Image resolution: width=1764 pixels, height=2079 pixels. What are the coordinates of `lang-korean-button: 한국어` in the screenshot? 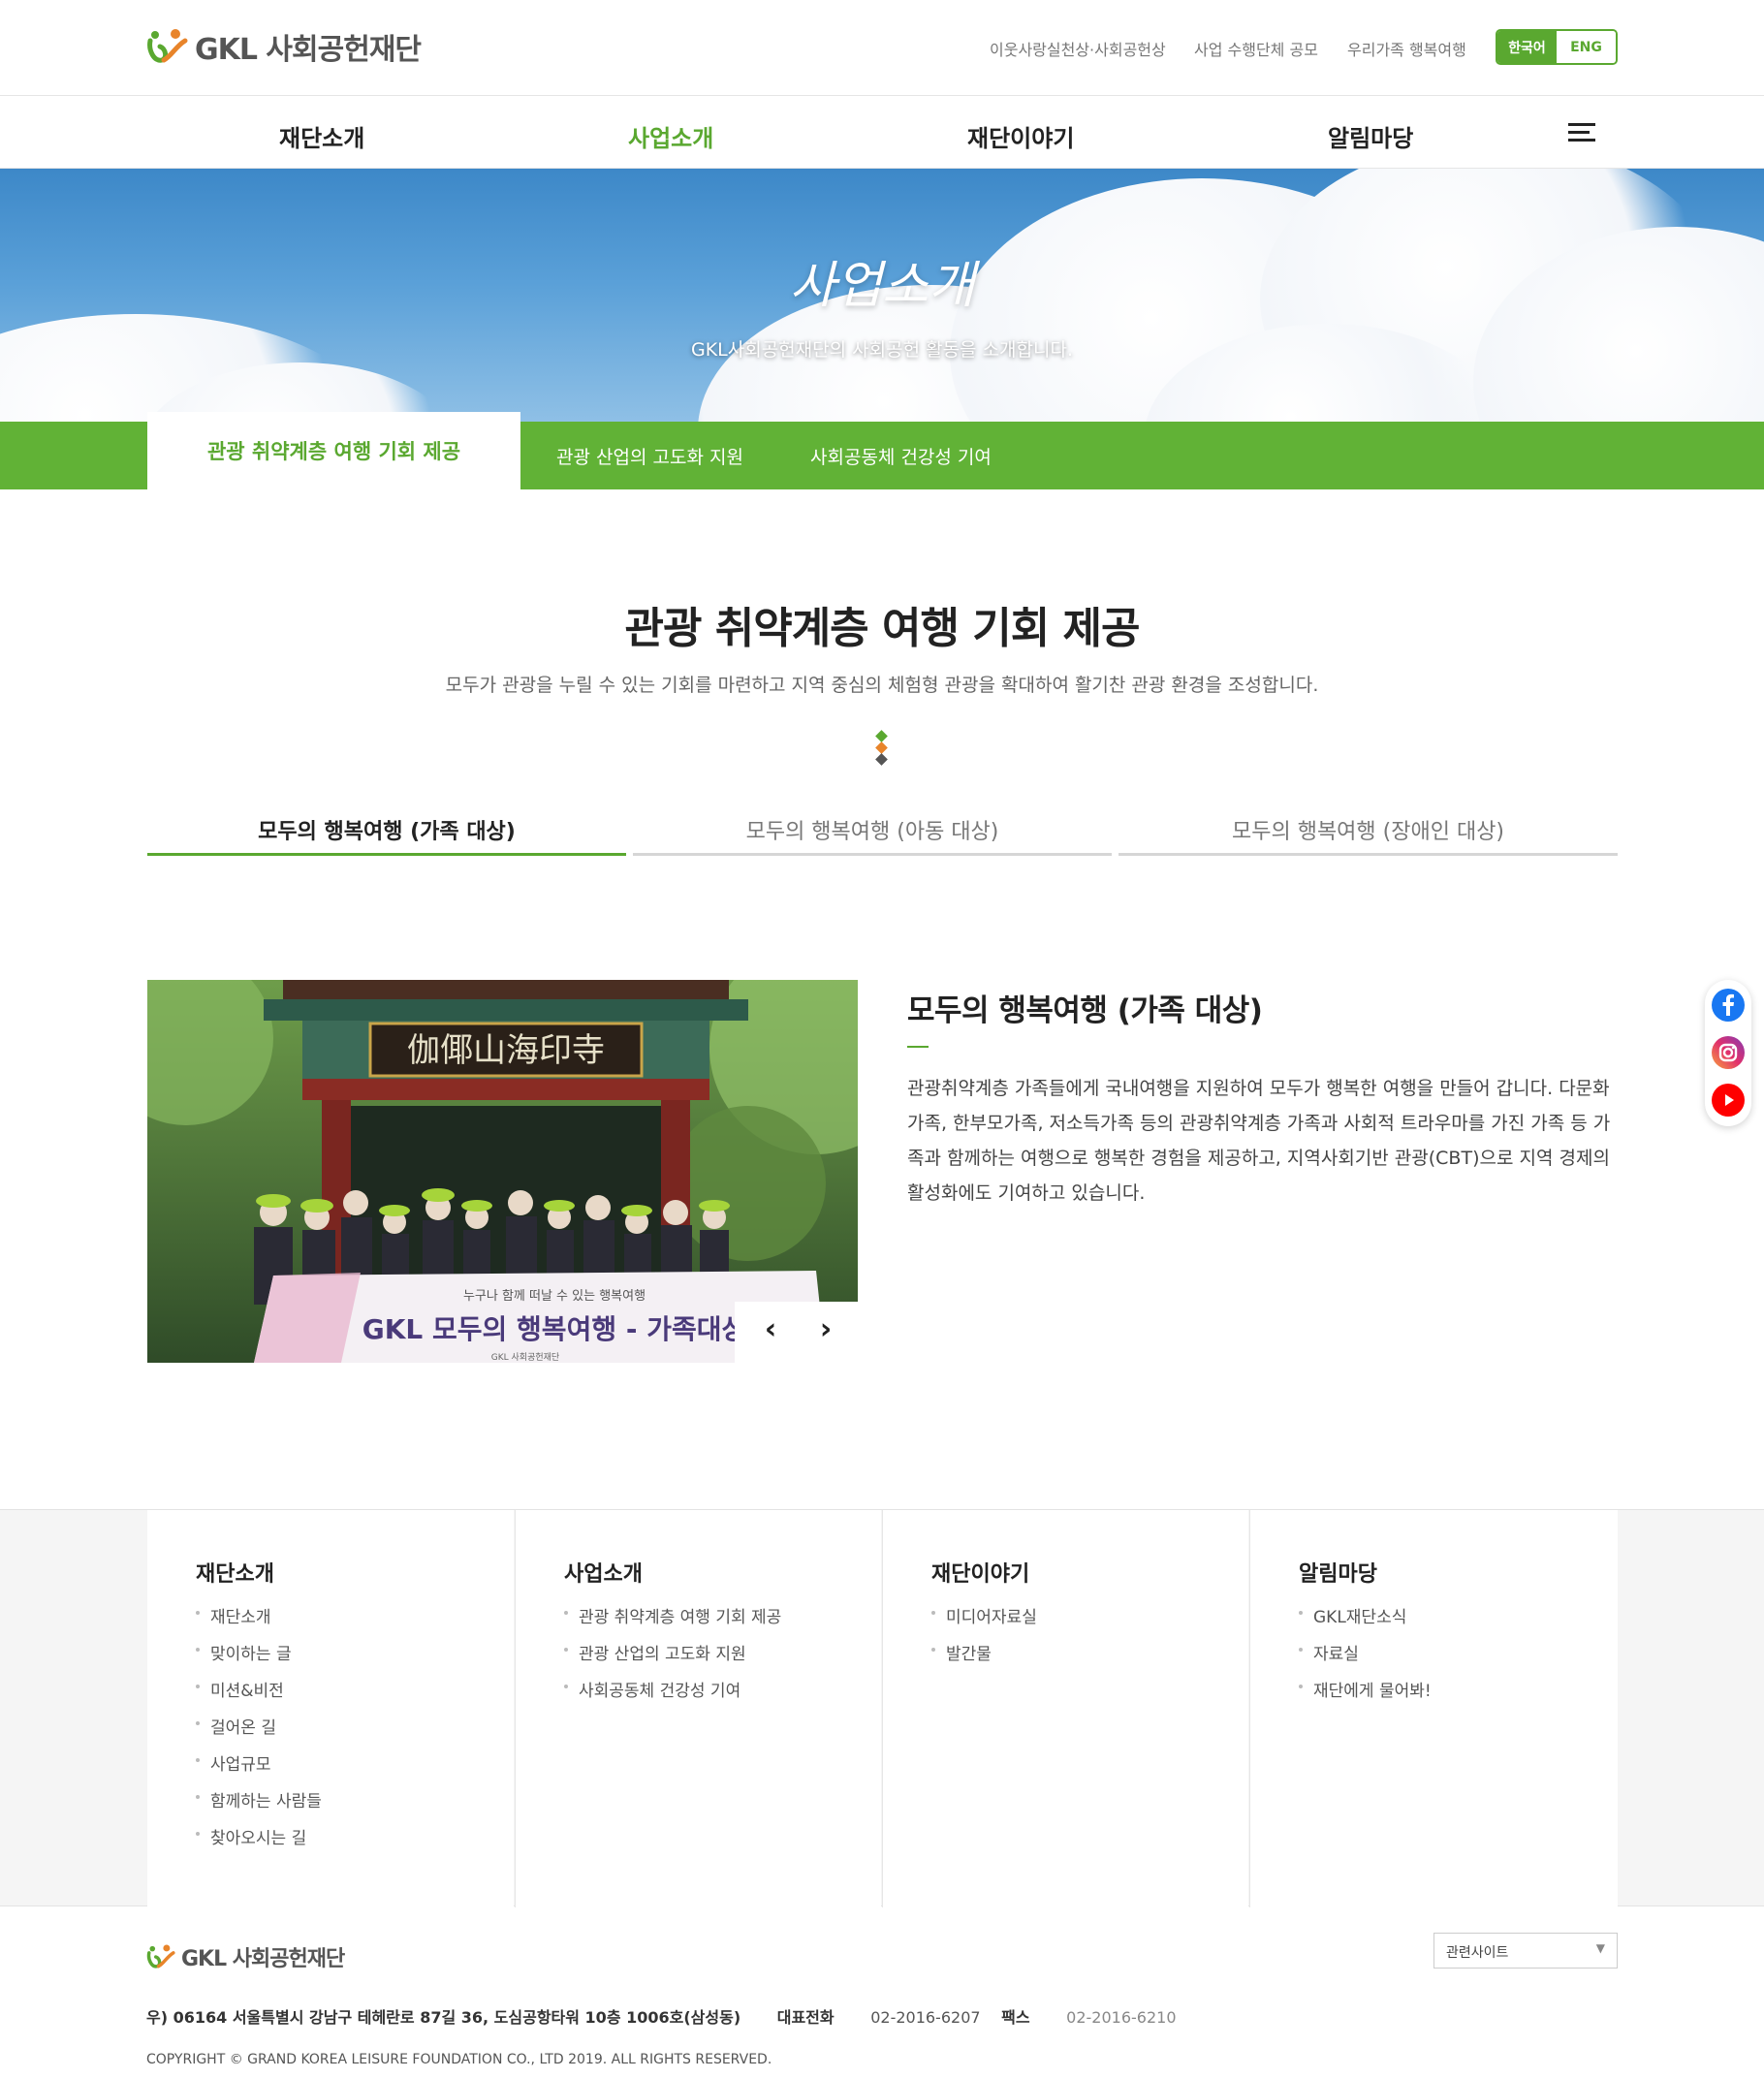 It's located at (1527, 47).